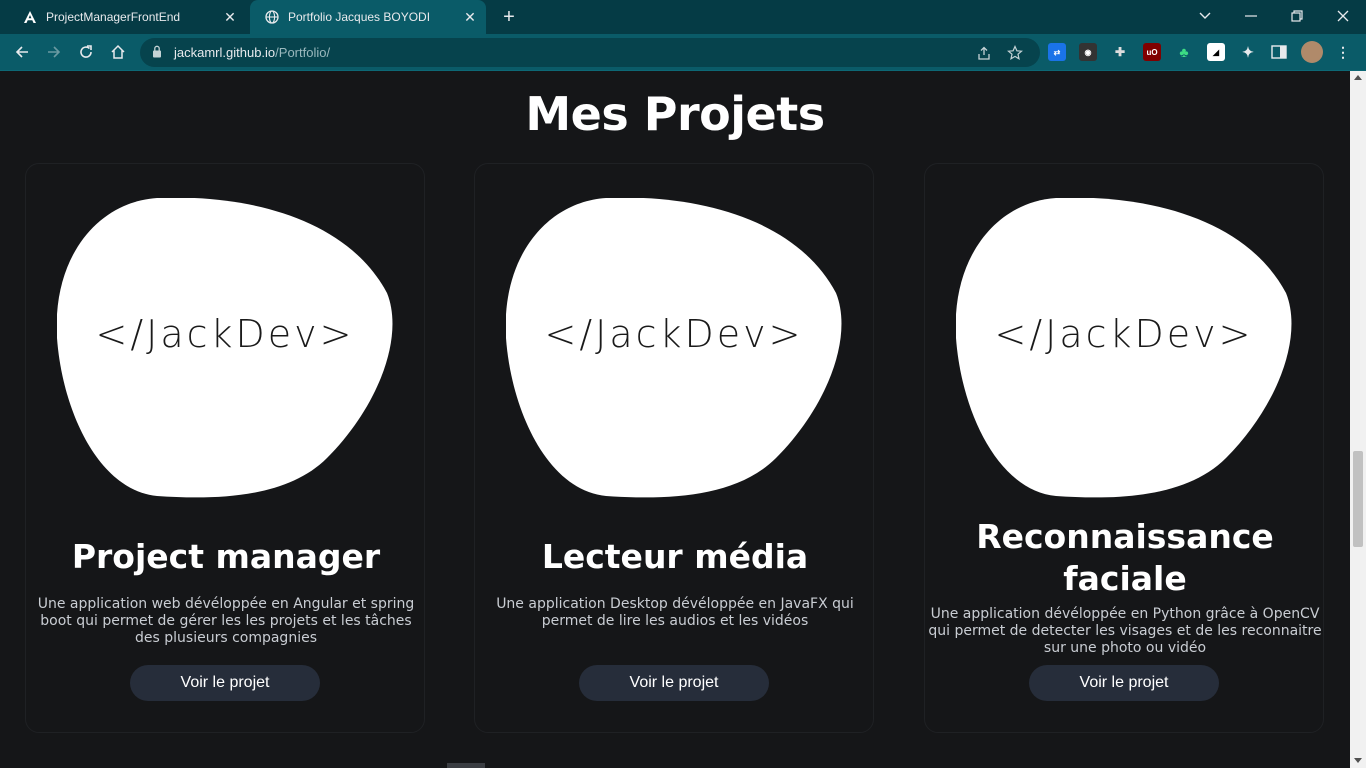 Image resolution: width=1366 pixels, height=768 pixels. Describe the element at coordinates (226, 556) in the screenshot. I see `project-name: Project manager` at that location.